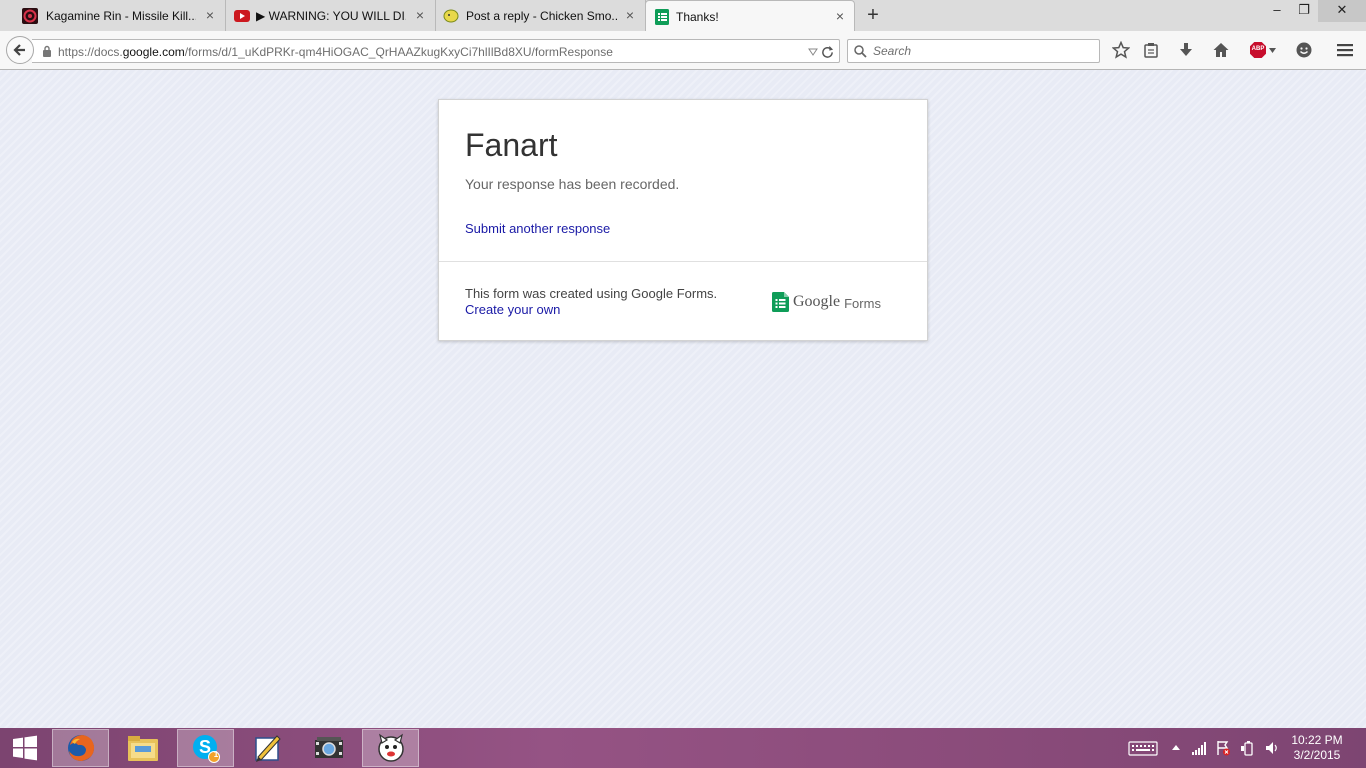 The height and width of the screenshot is (768, 1366). Describe the element at coordinates (537, 228) in the screenshot. I see `submit-another-link: Submit another response` at that location.